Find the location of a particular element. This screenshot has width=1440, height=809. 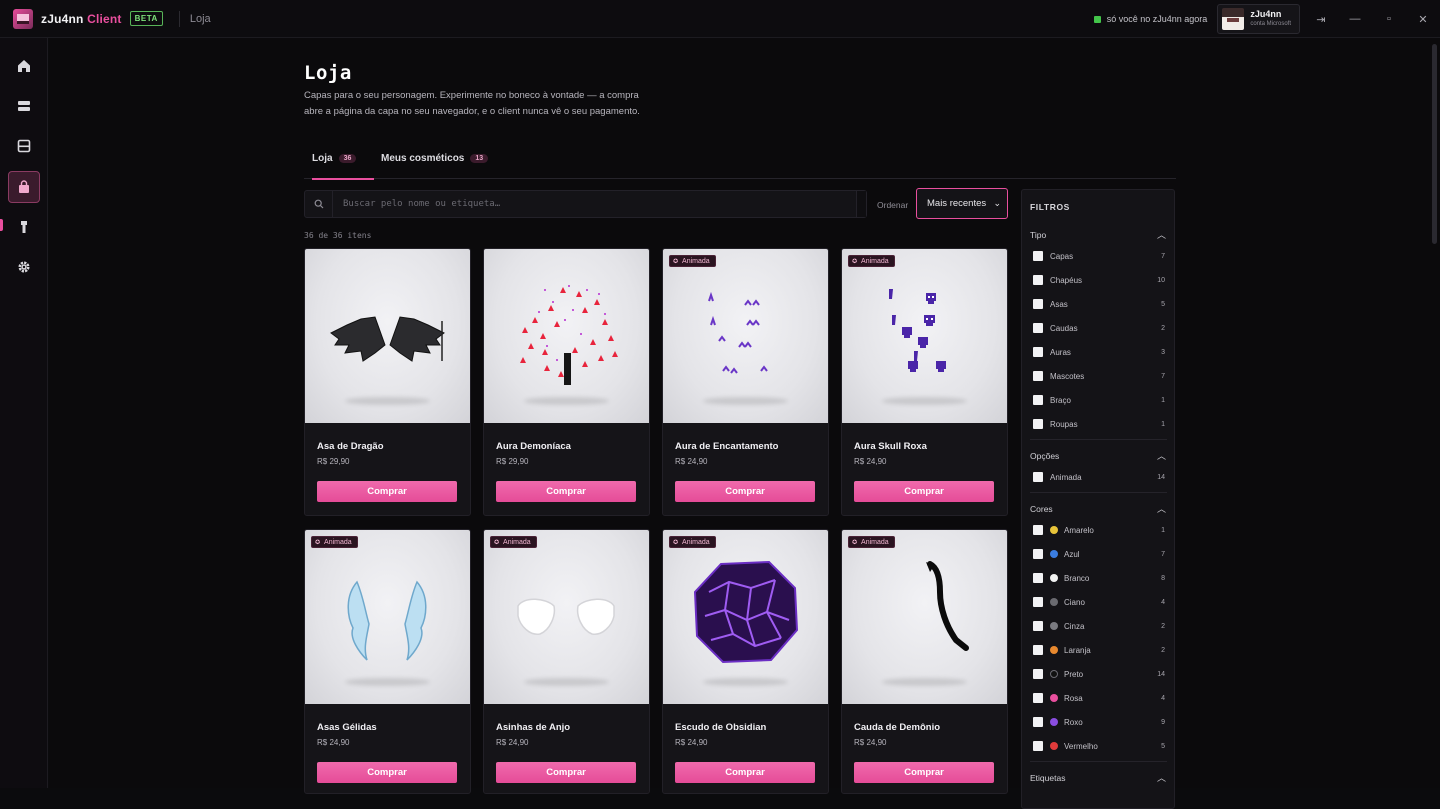

filter-option: Ciano 4 is located at coordinates (1099, 602).